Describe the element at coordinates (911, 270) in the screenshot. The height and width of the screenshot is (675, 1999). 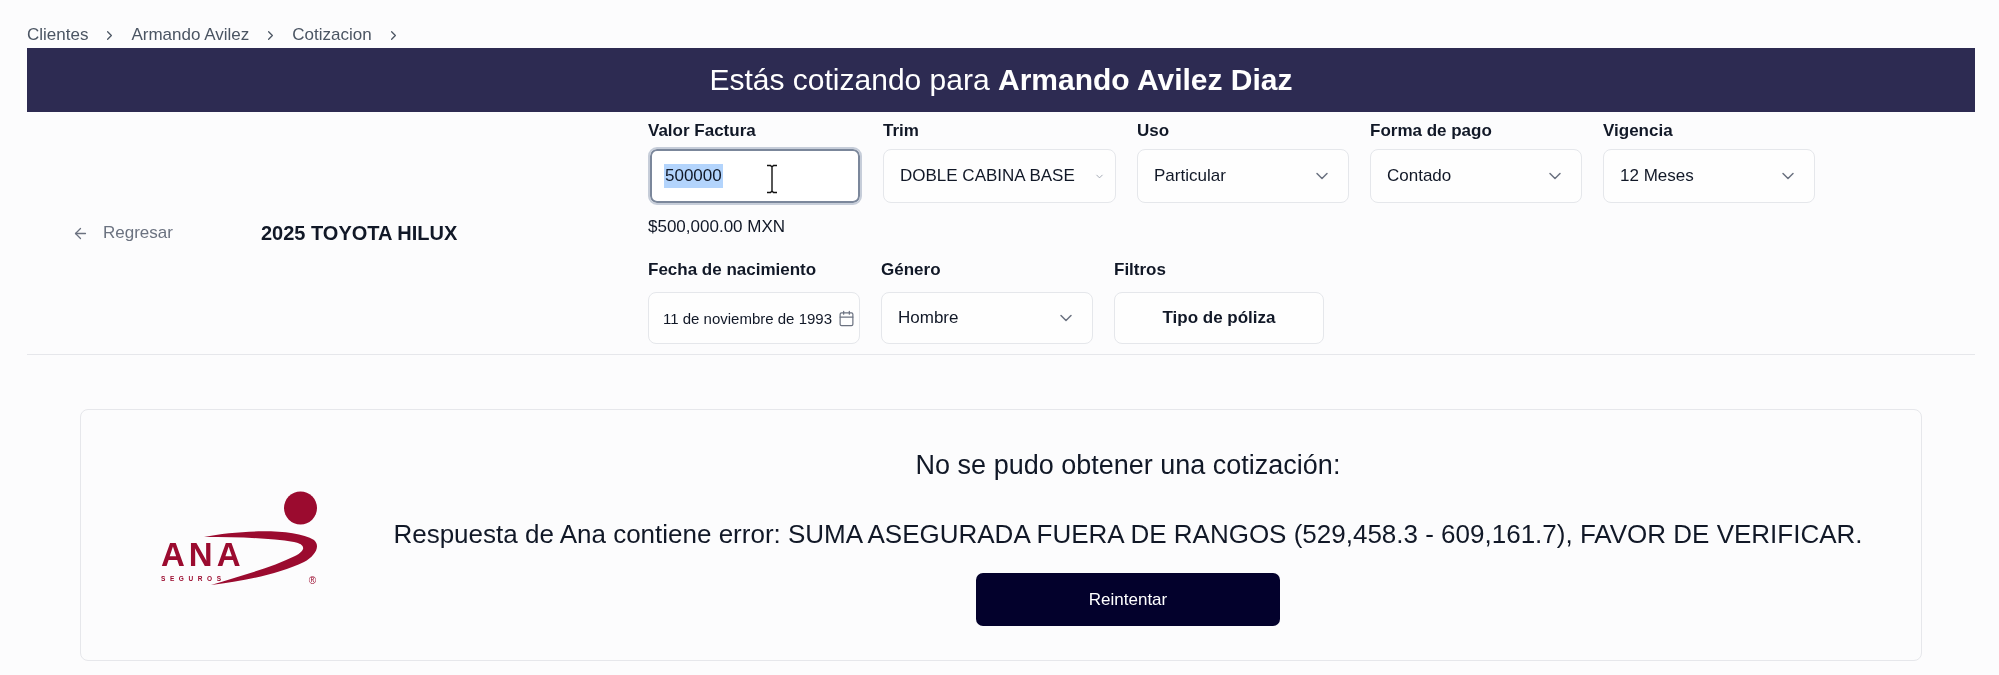
I see `field-label: Género` at that location.